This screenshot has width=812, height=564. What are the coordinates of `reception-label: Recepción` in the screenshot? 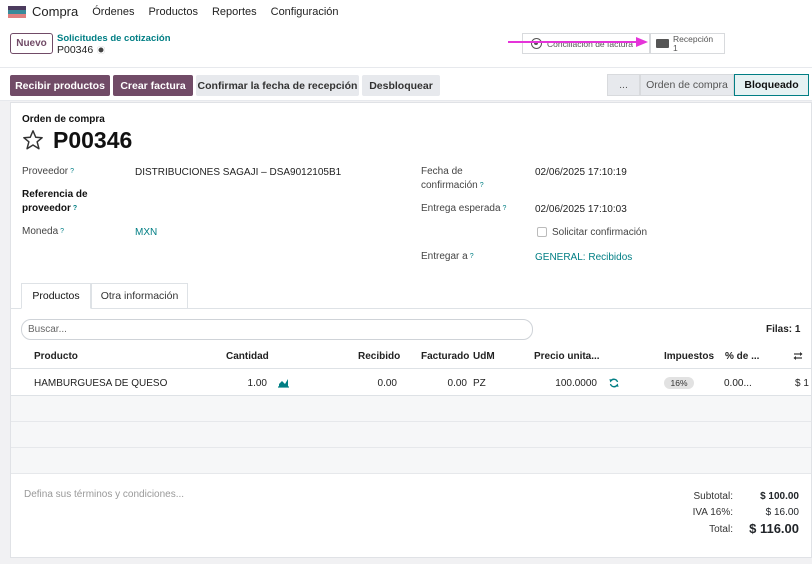 It's located at (693, 38).